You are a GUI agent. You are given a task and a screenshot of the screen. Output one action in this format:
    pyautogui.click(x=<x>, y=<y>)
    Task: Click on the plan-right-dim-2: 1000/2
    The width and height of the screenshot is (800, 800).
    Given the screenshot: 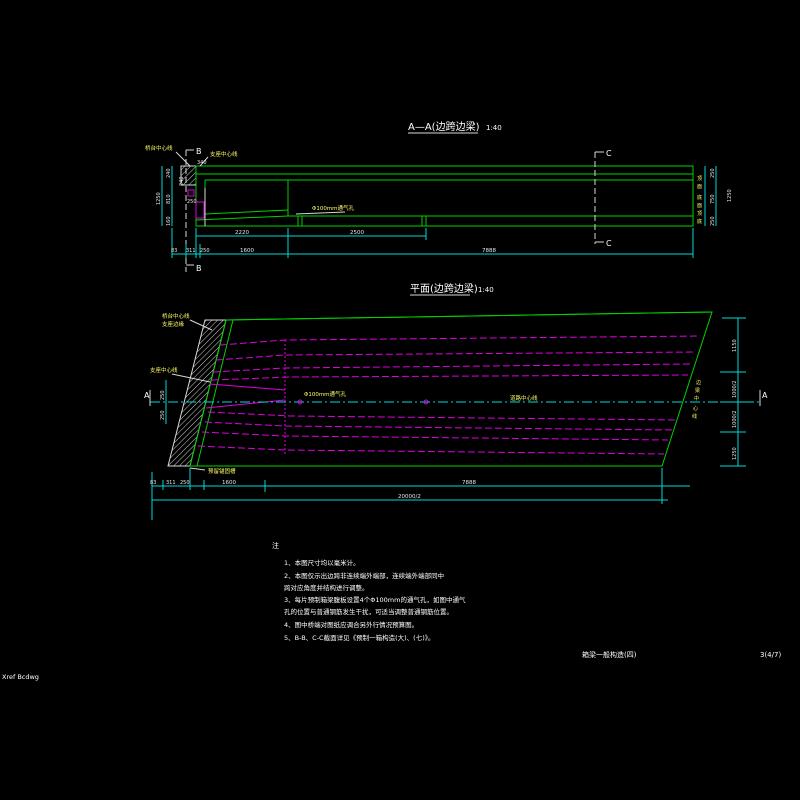 What is the action you would take?
    pyautogui.click(x=735, y=419)
    